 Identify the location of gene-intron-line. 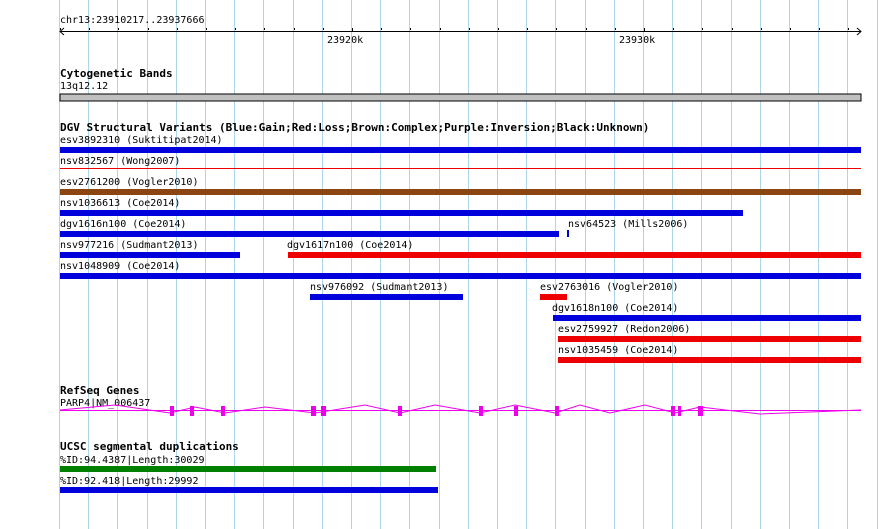
(460, 409).